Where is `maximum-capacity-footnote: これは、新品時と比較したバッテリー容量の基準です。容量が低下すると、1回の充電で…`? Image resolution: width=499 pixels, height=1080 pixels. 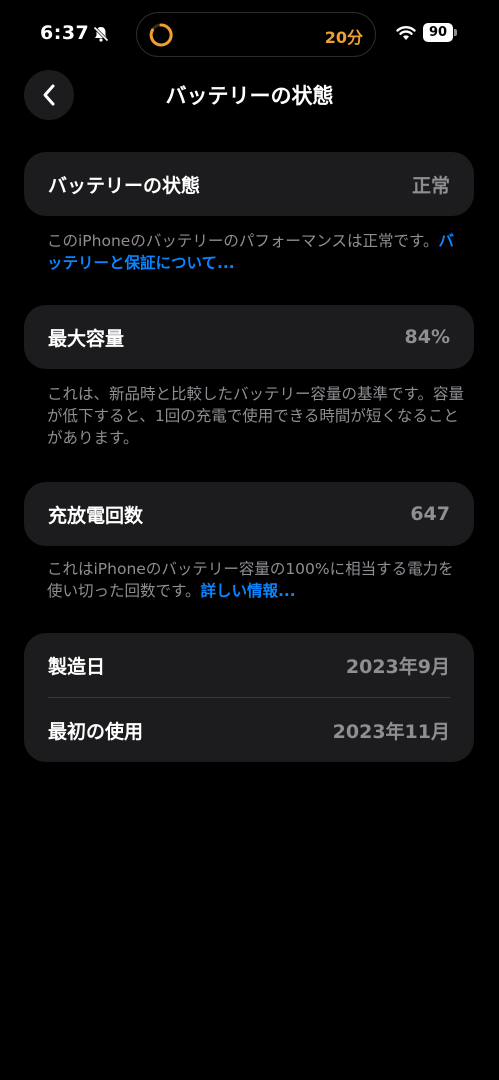
maximum-capacity-footnote: これは、新品時と比較したバッテリー容量の基準です。容量が低下すると、1回の充電で… is located at coordinates (255, 416).